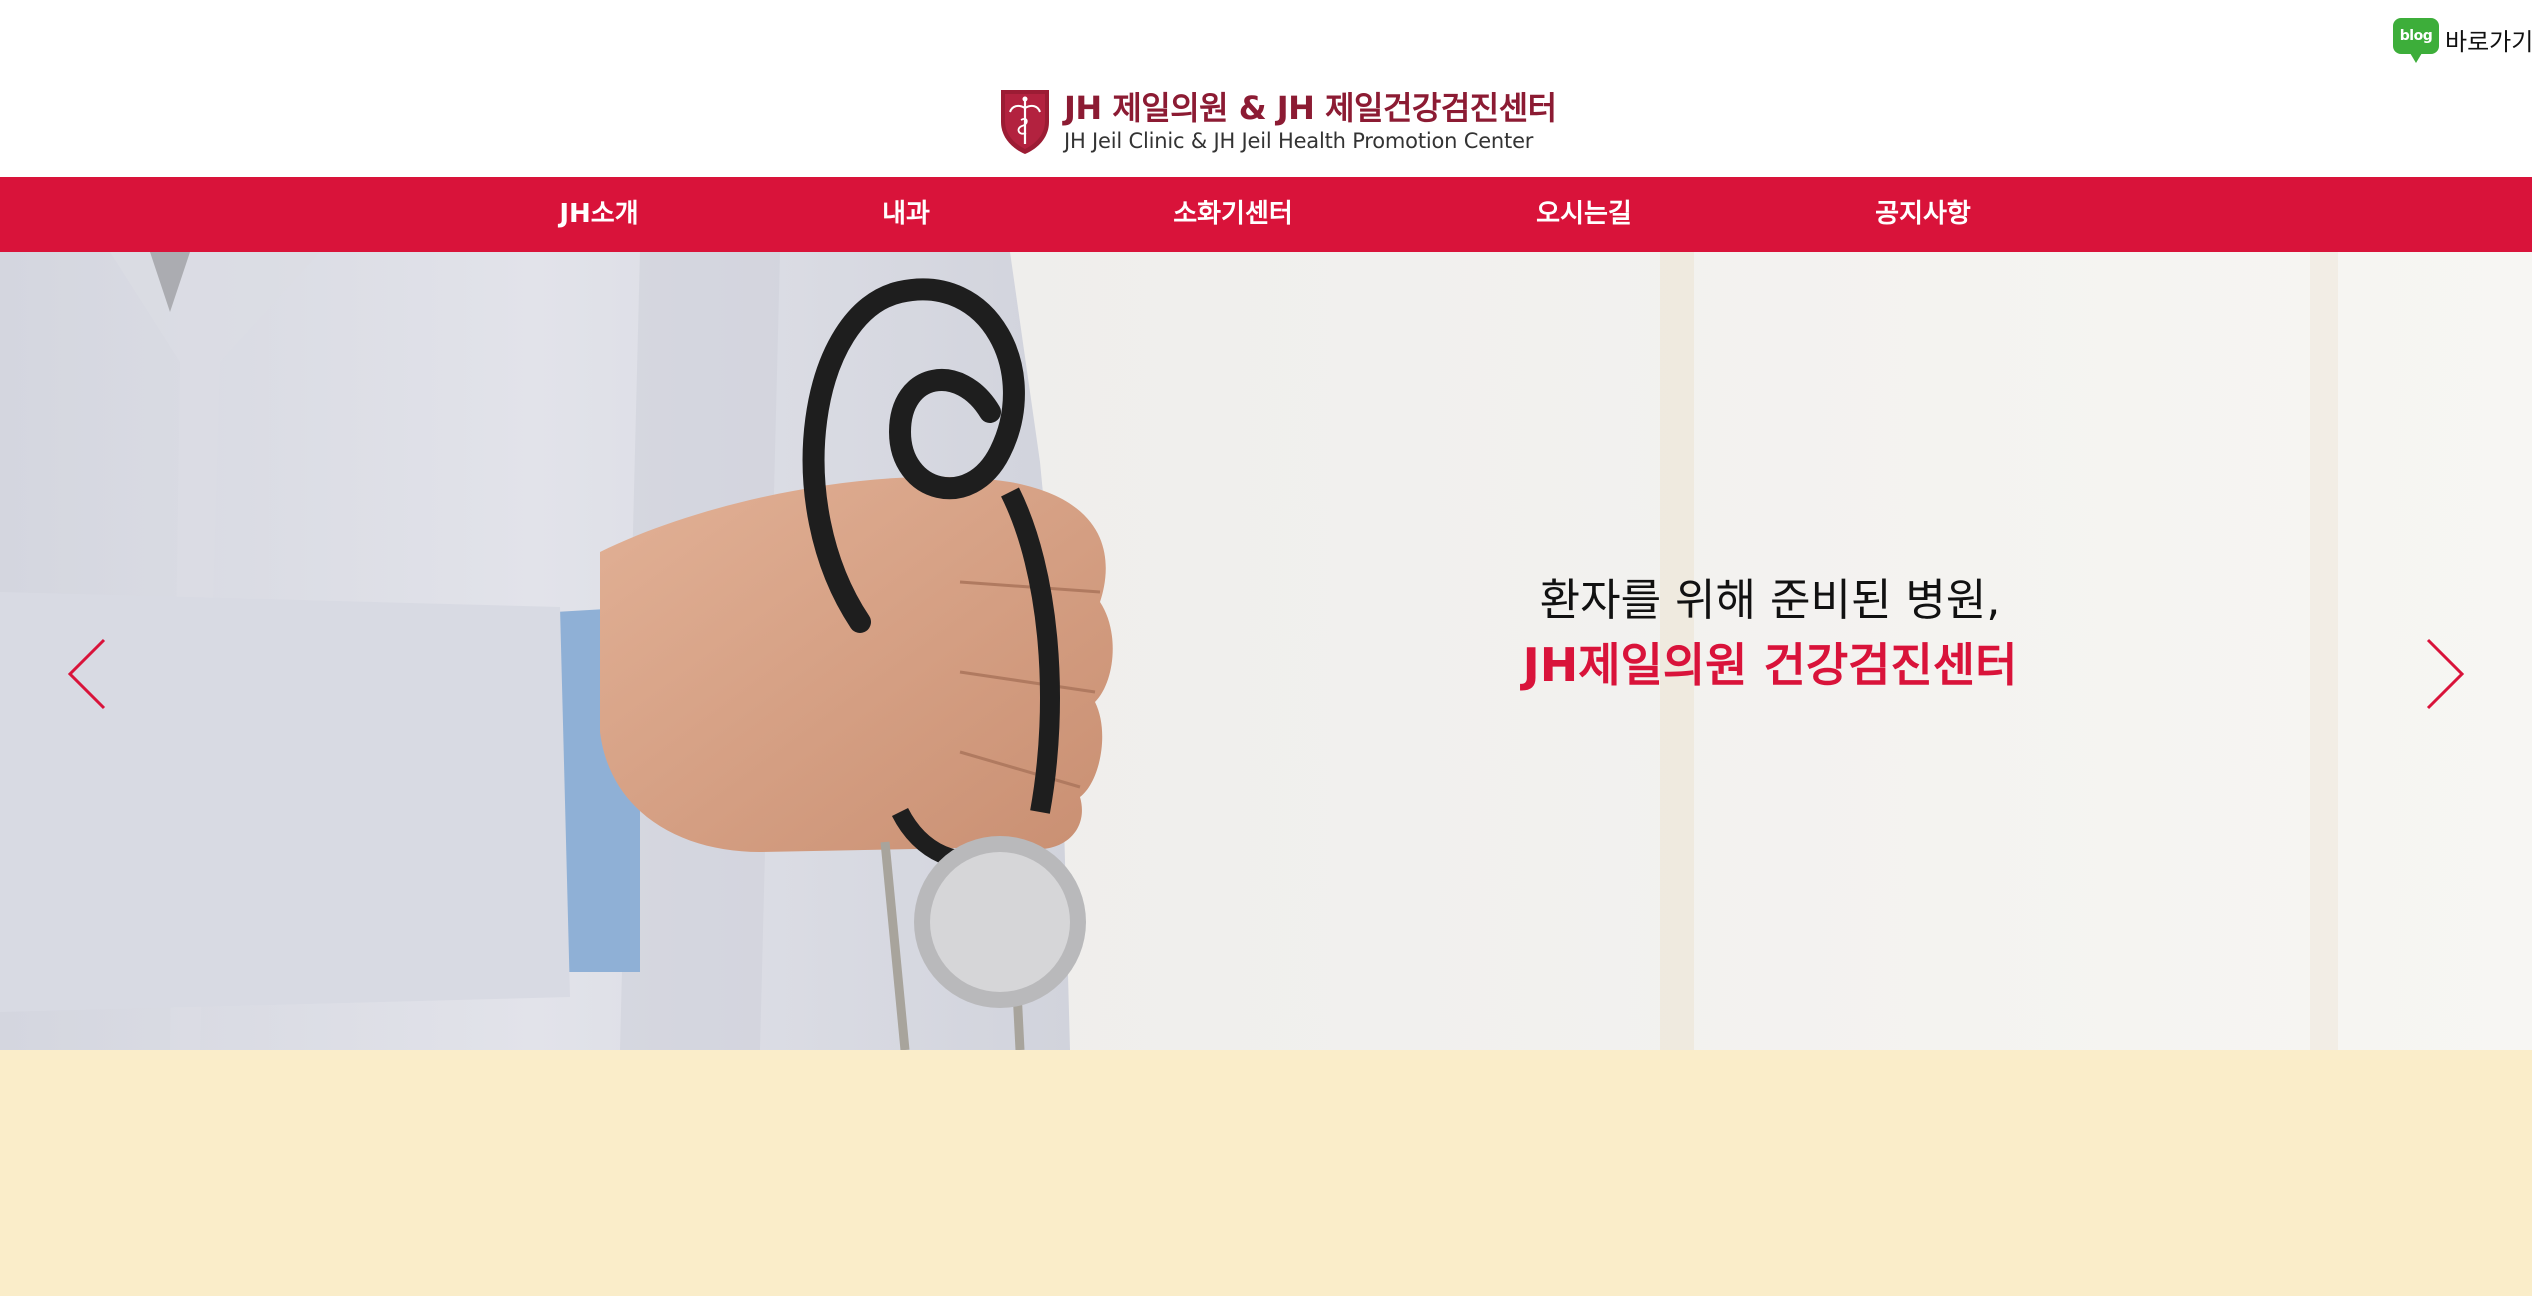 The width and height of the screenshot is (2532, 1296). I want to click on hero-caption: 환자를 위해 준비된 병원, JH제일의원 건강검진센터, so click(1770, 634).